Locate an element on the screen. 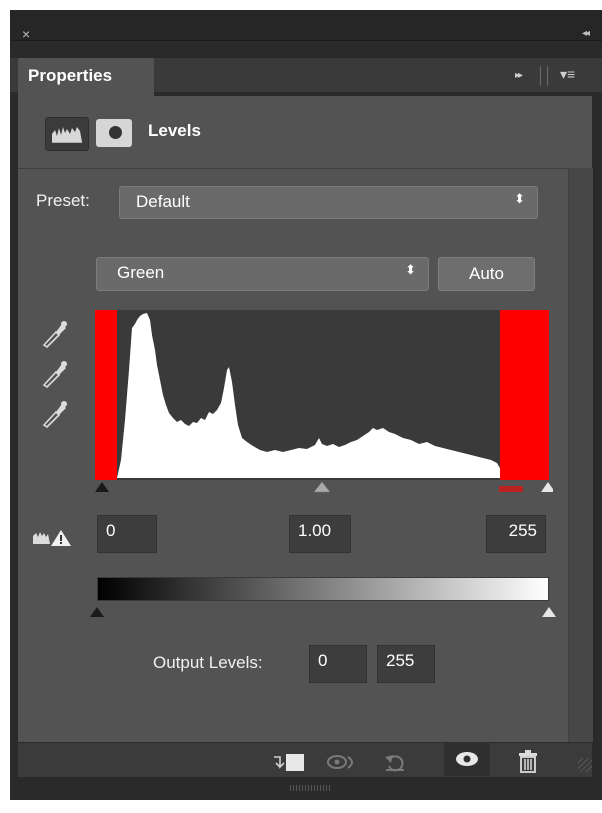  adjustment-title: Levels is located at coordinates (174, 130).